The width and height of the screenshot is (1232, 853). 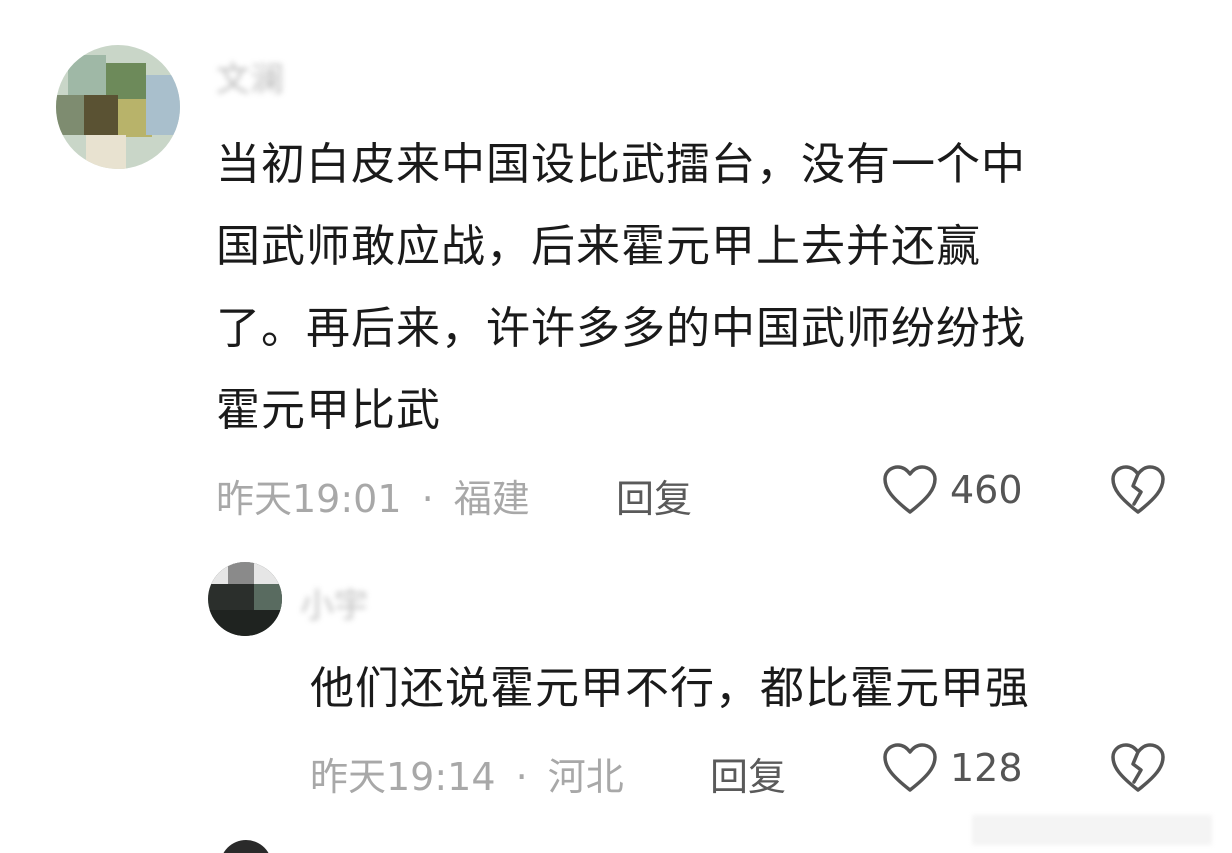 What do you see at coordinates (491, 499) in the screenshot?
I see `comment-location: 福建` at bounding box center [491, 499].